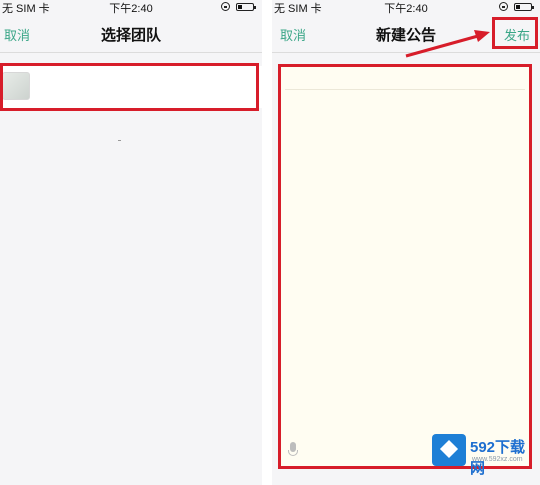  Describe the element at coordinates (447, 44) in the screenshot. I see `pointer-arrow` at that location.